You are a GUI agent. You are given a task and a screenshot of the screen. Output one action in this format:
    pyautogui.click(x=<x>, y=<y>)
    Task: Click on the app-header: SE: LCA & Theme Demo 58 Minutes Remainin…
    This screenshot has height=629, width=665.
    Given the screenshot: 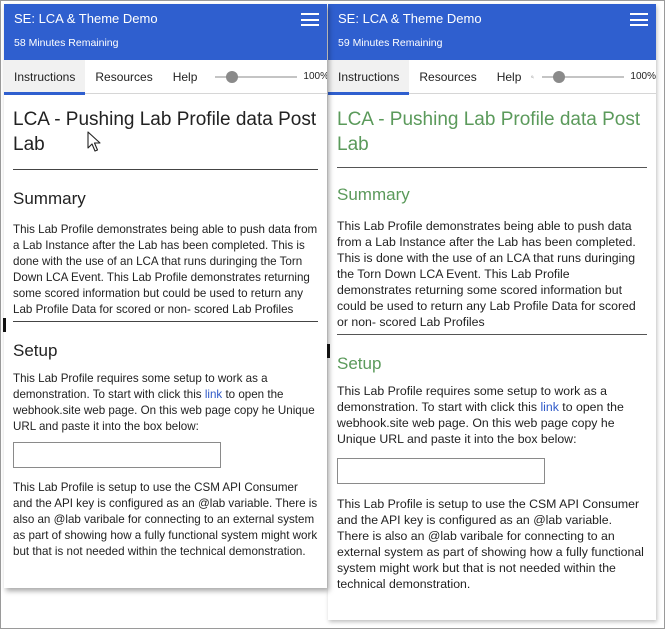 What is the action you would take?
    pyautogui.click(x=165, y=32)
    